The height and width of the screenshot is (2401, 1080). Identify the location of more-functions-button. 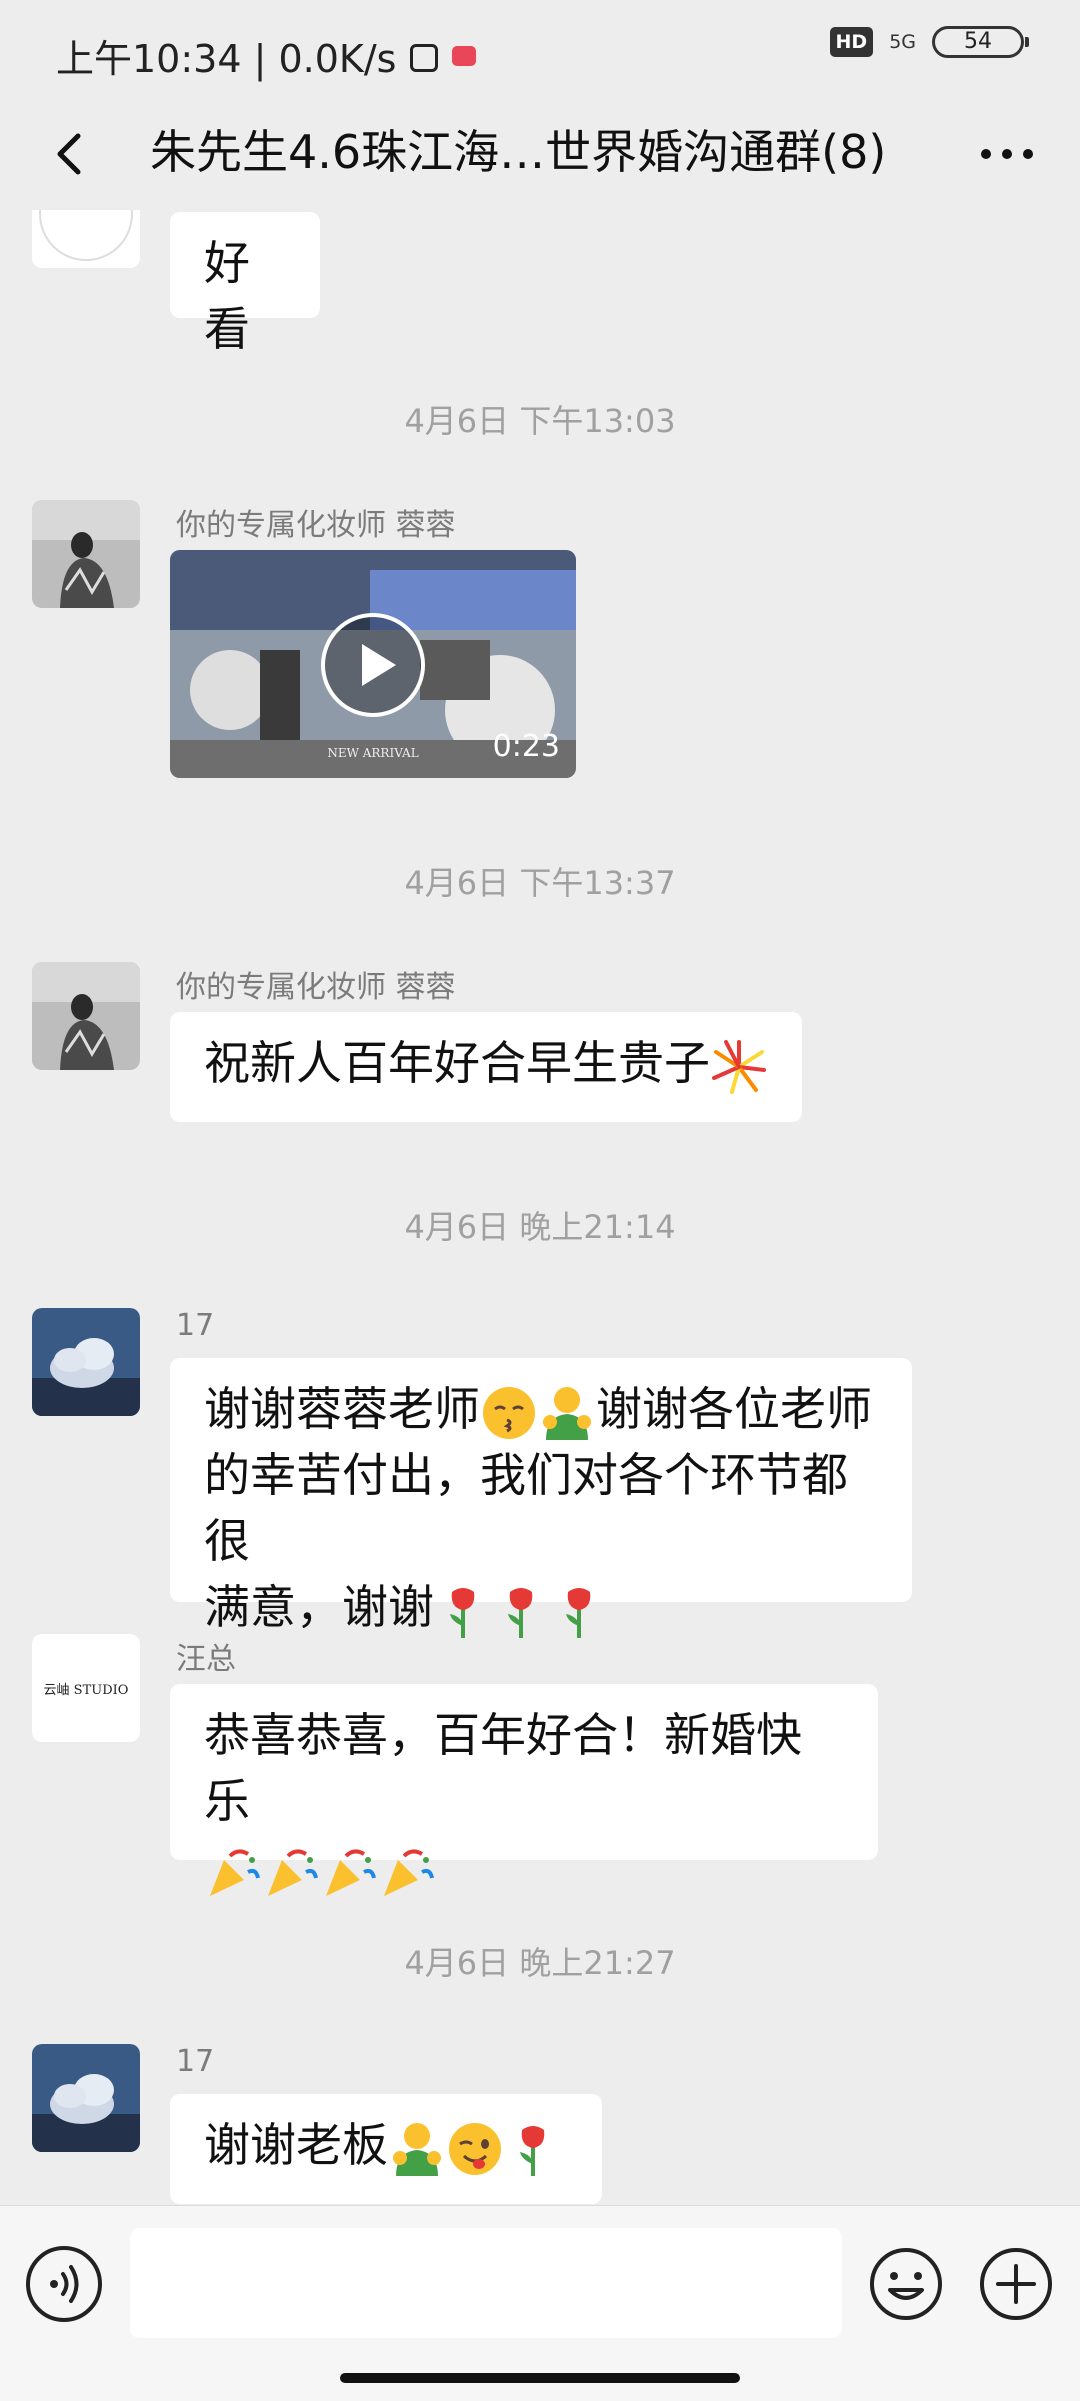
(1016, 2284).